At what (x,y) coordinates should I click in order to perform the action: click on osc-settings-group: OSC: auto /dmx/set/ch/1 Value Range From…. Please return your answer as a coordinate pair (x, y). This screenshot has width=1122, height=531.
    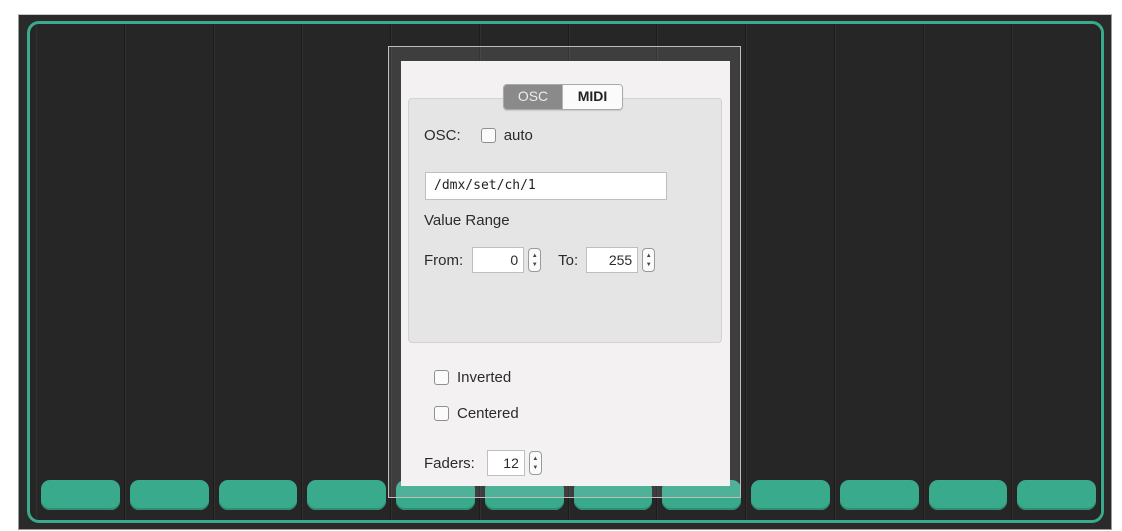
    Looking at the image, I should click on (565, 220).